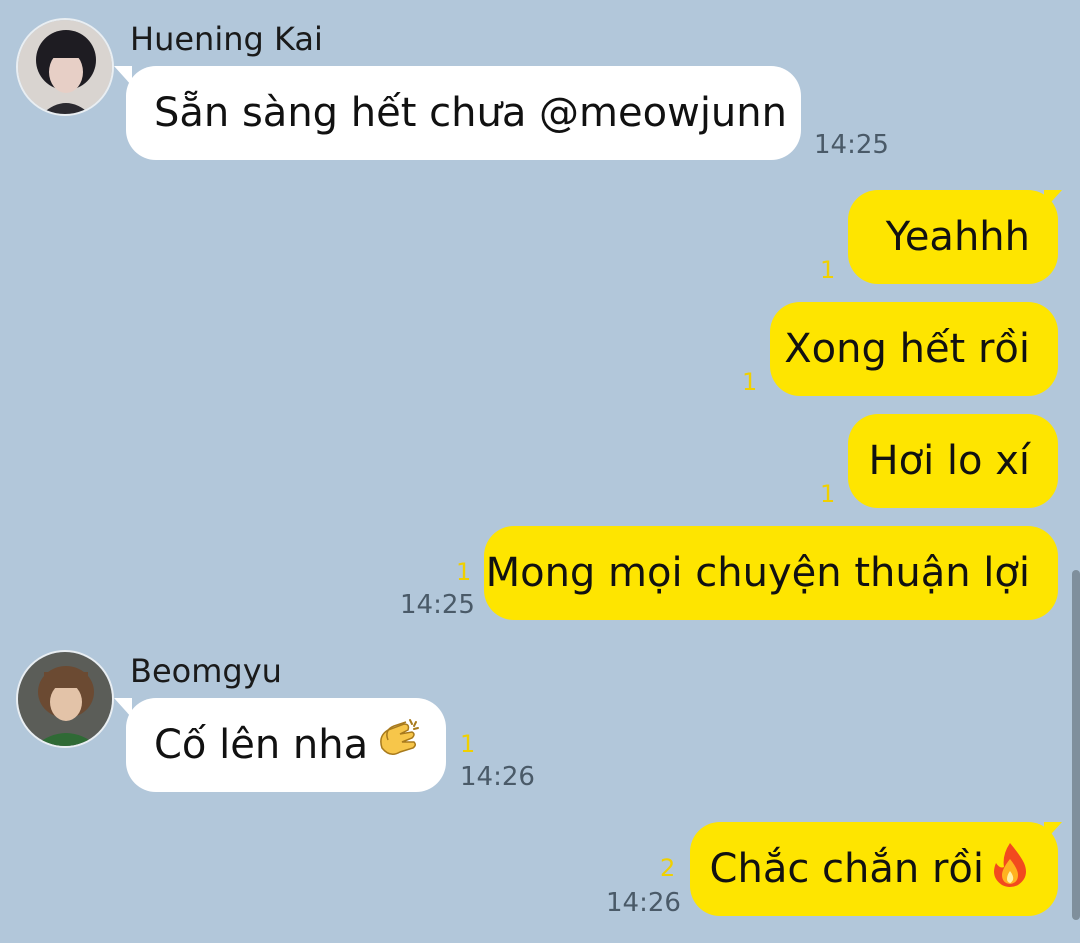  Describe the element at coordinates (1076, 745) in the screenshot. I see `scrollbar` at that location.